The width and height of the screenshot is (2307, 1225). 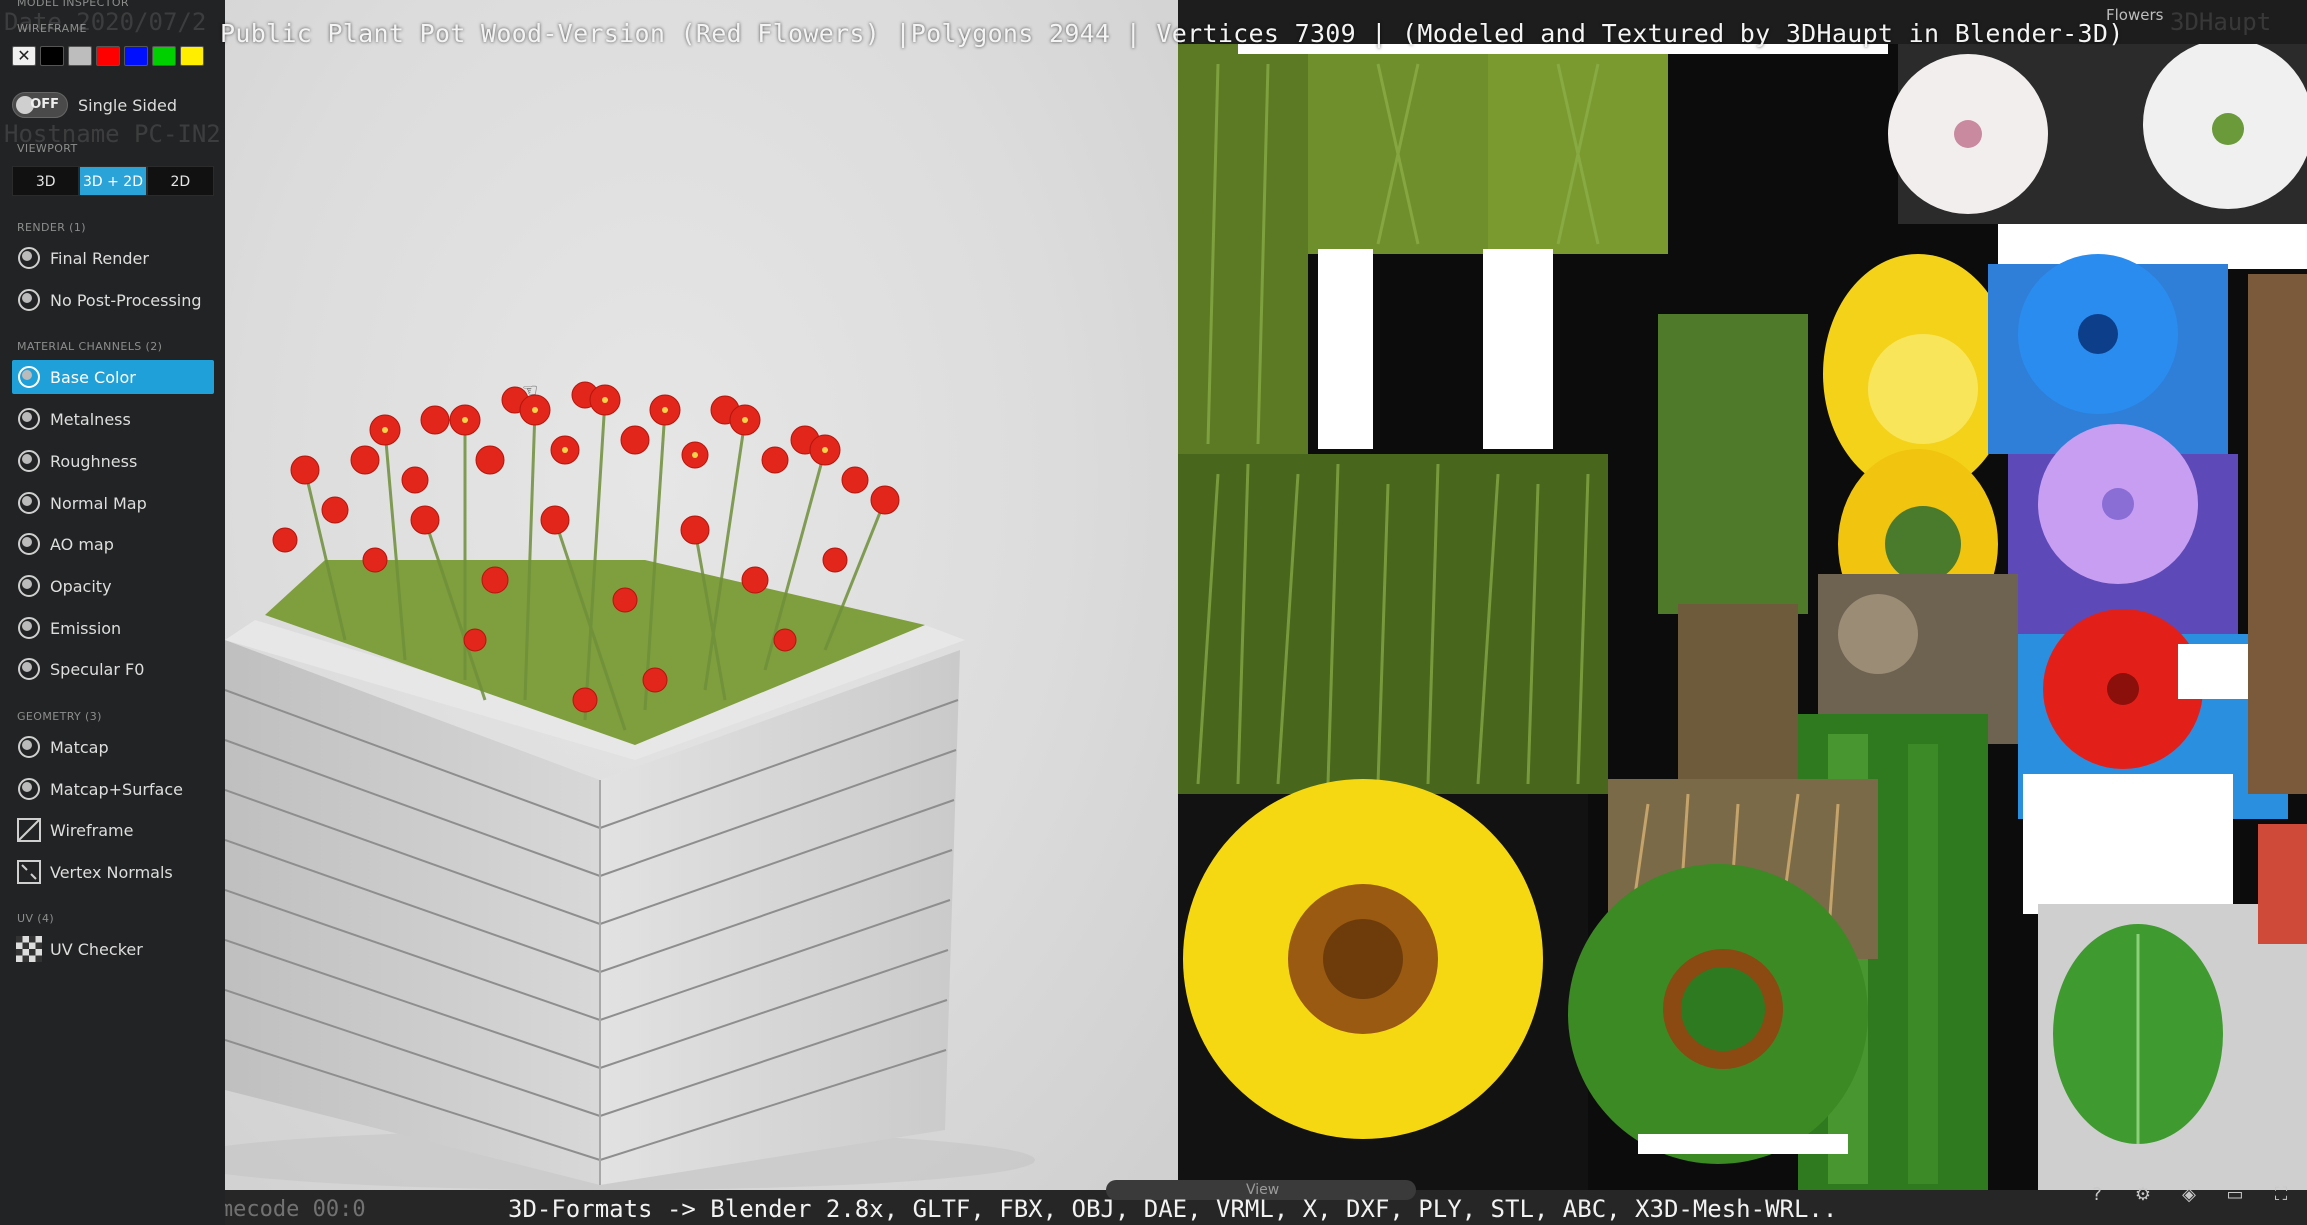 What do you see at coordinates (59, 716) in the screenshot?
I see `section-label-geometry: GEOMETRY (3)` at bounding box center [59, 716].